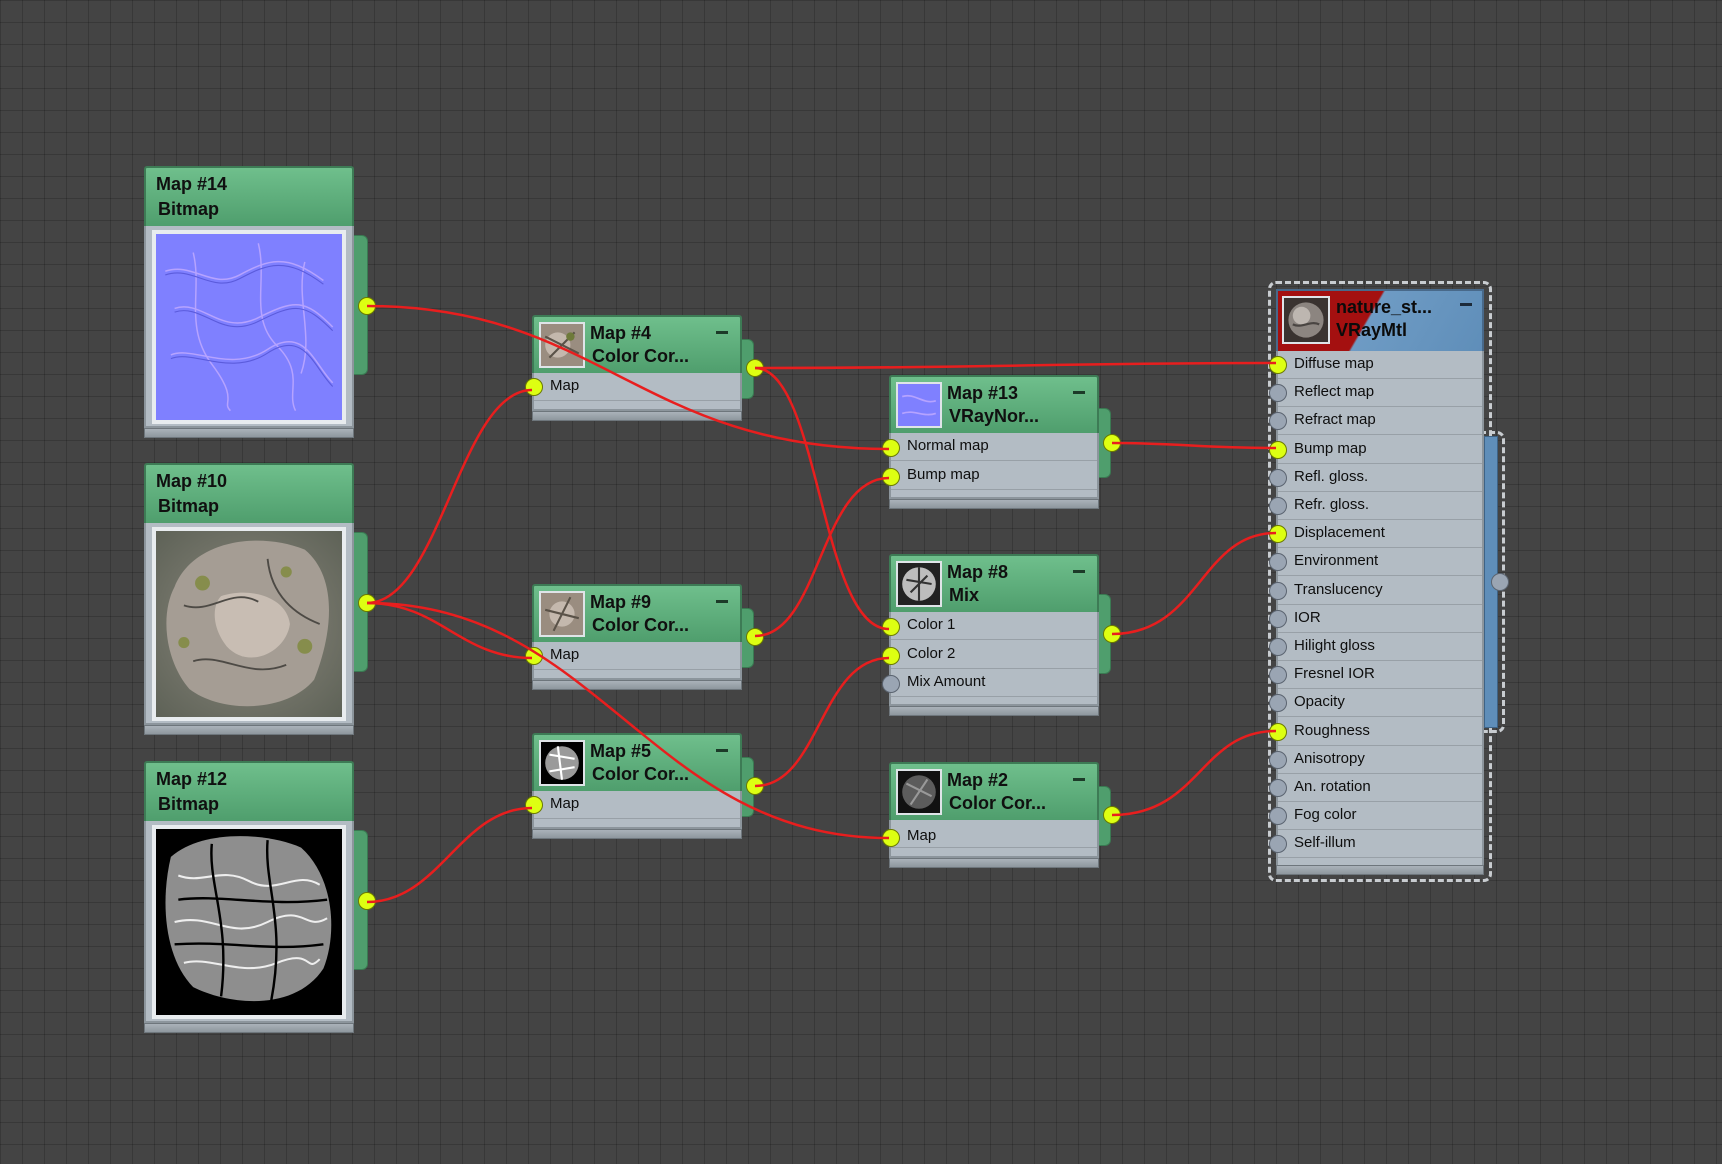  I want to click on node-map10: Map #10 Bitmap, so click(260, 603).